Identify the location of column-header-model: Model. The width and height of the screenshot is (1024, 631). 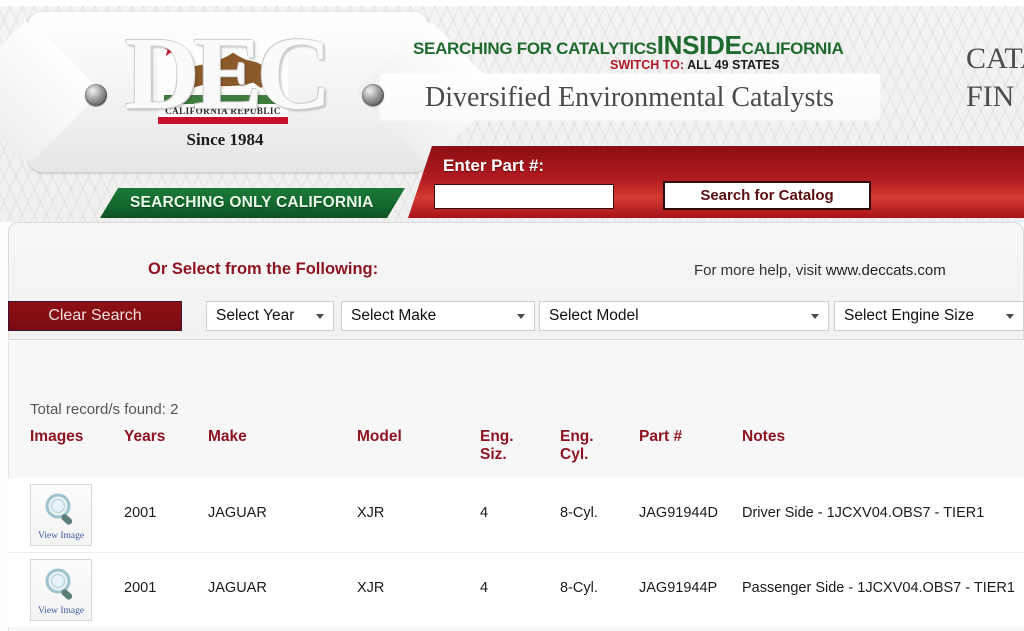
(379, 436).